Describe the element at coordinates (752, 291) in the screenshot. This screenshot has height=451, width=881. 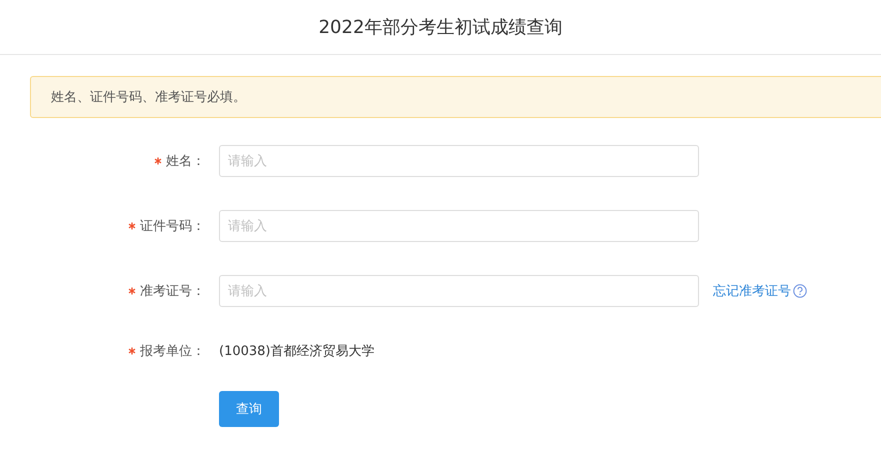
I see `forgot-link: 忘记准考证号` at that location.